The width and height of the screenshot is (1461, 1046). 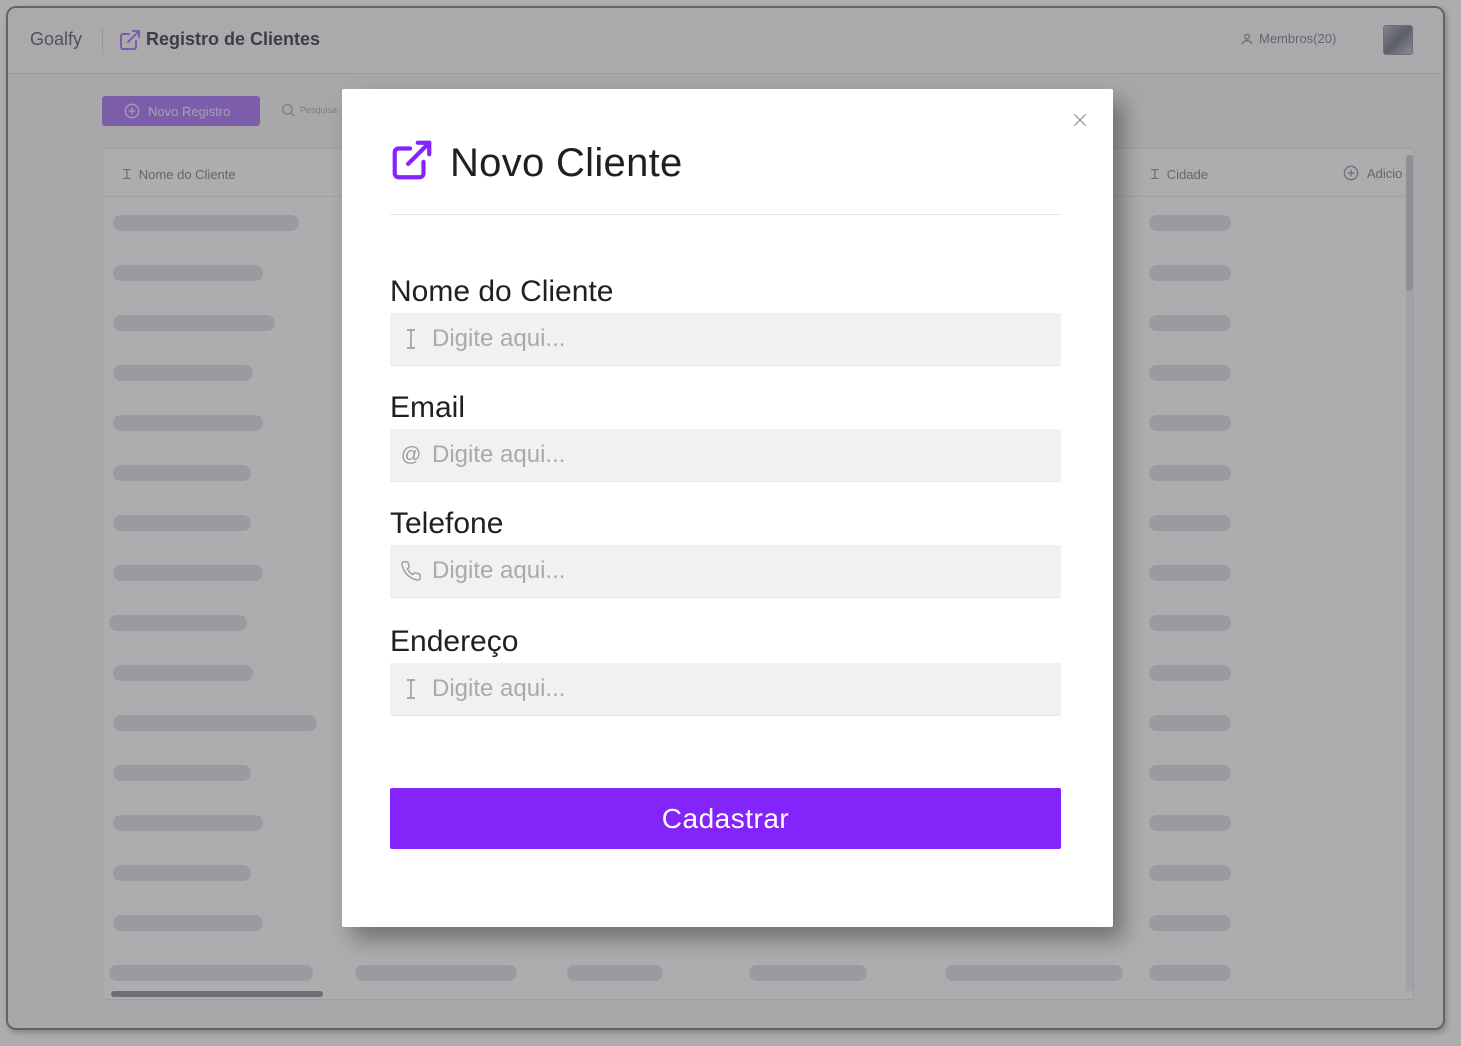 I want to click on endereco-field, so click(x=725, y=689).